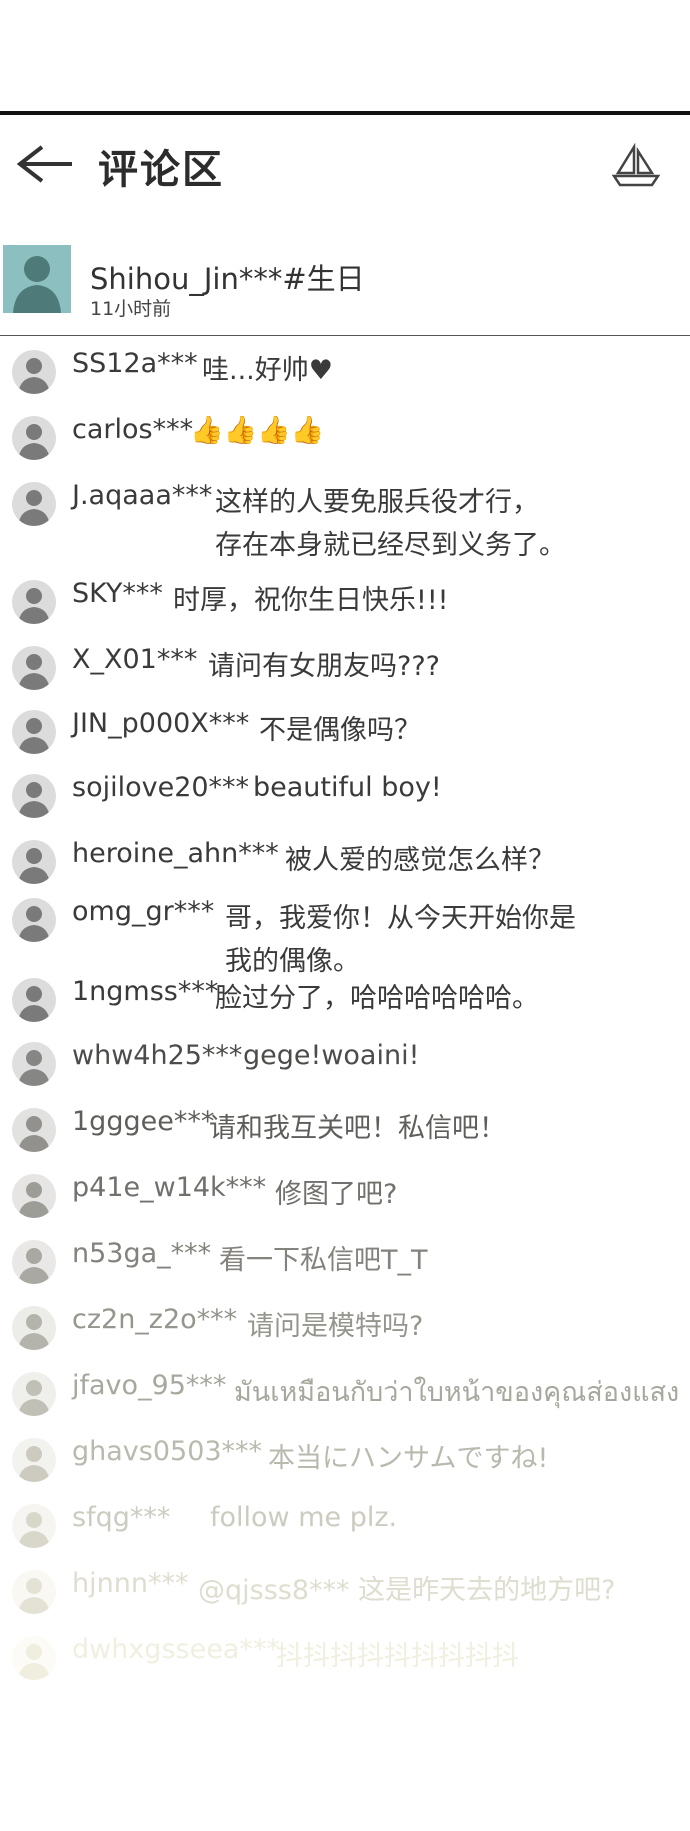  I want to click on comment-text-line: 我的偶像。, so click(292, 961).